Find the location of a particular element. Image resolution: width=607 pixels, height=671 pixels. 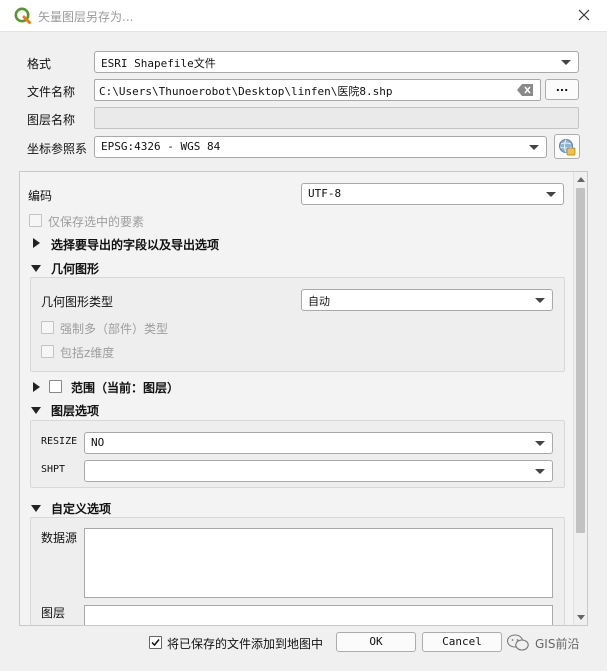

force-multi-label: 强制多（部件）类型 is located at coordinates (114, 329).